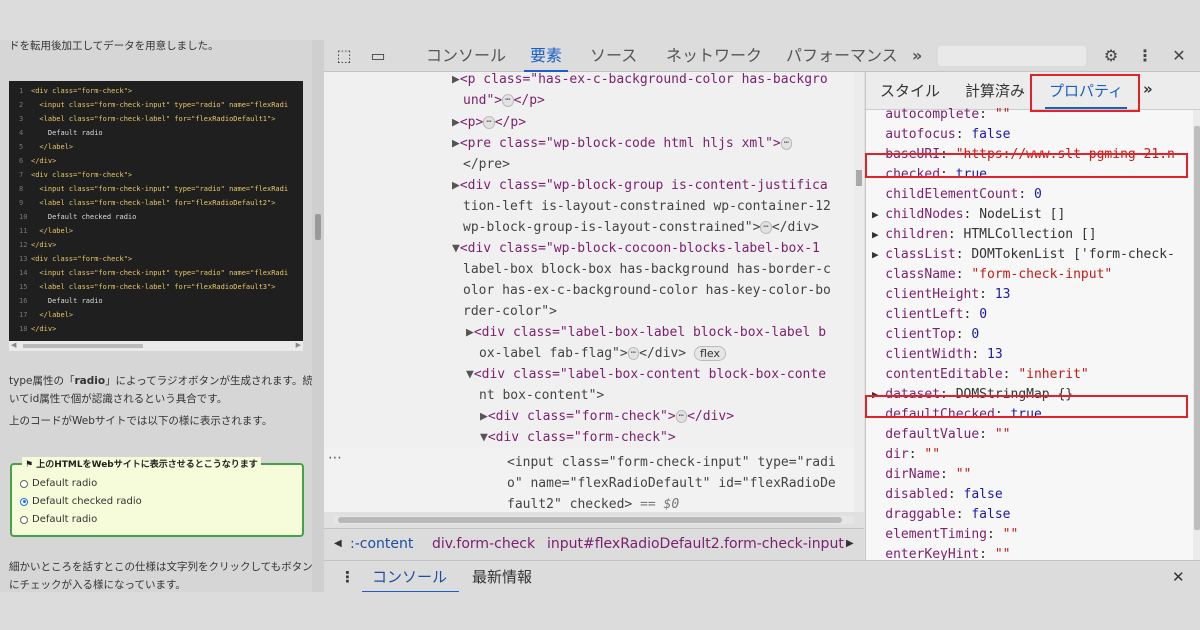  I want to click on property-row: ▶ childNodes: NodeList [], so click(968, 215).